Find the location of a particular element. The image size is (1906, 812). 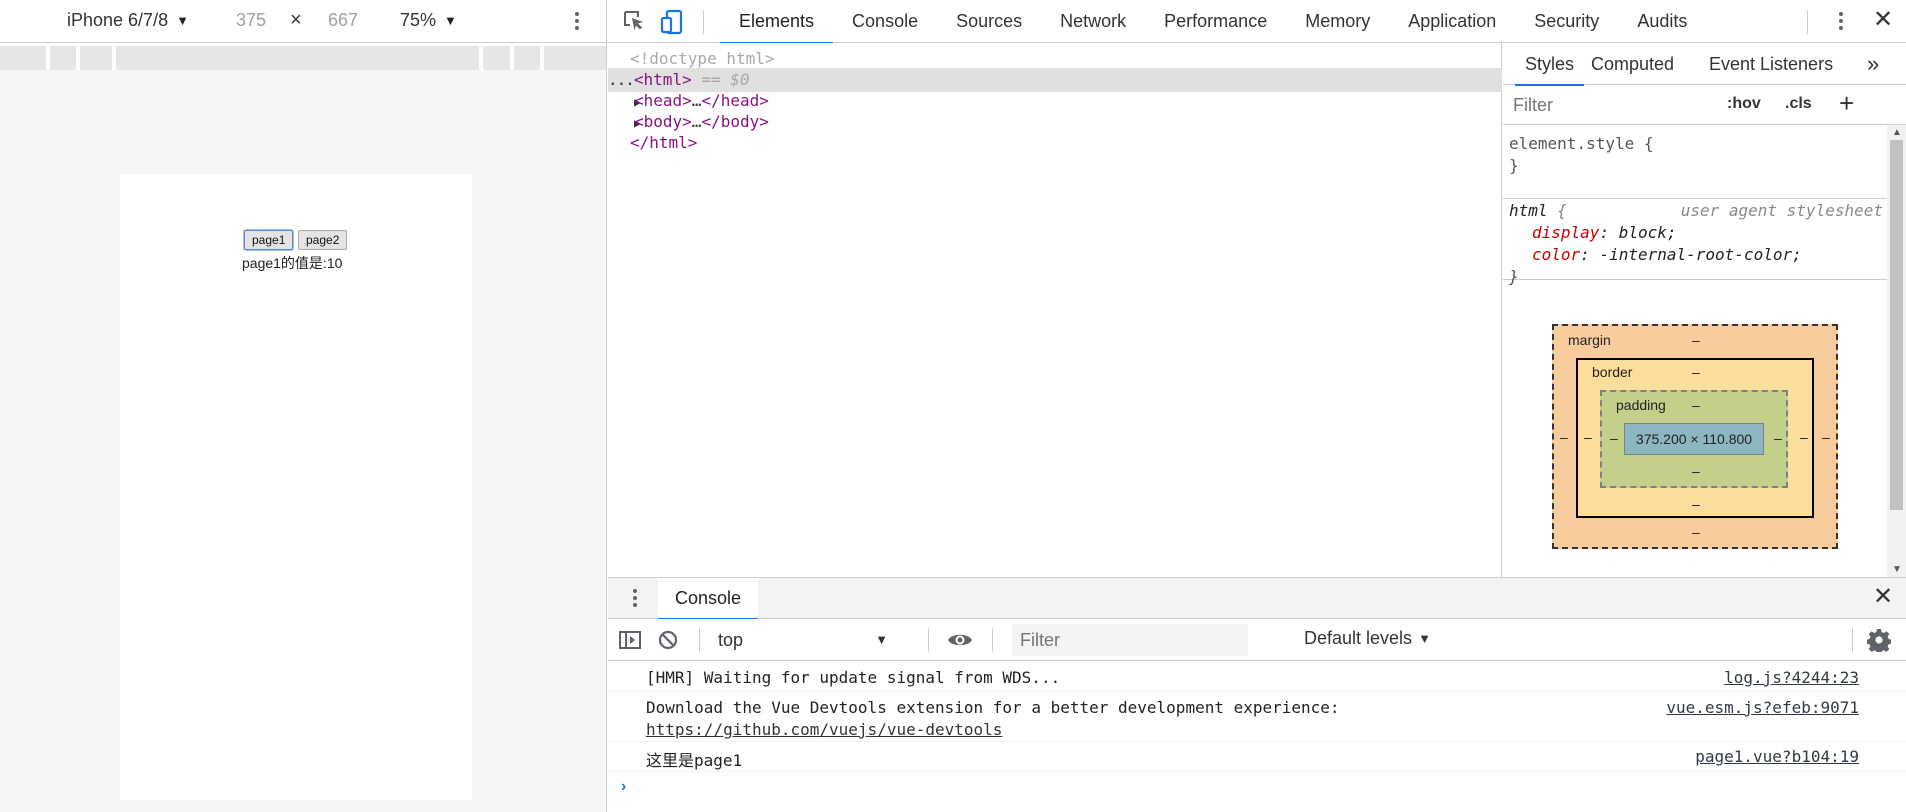

tab-computed: Computed is located at coordinates (1632, 64).